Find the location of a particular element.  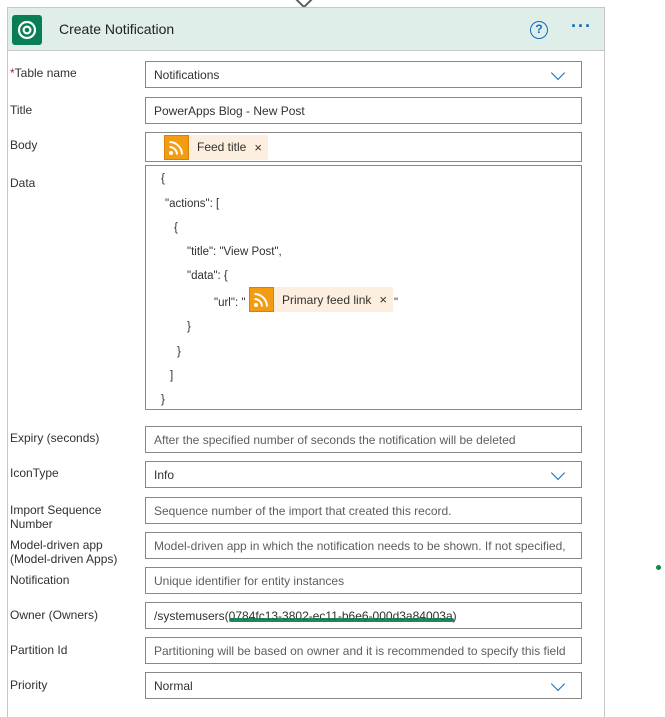

model-app-label: Model-driven app (Model-driven Apps) is located at coordinates (63, 552).